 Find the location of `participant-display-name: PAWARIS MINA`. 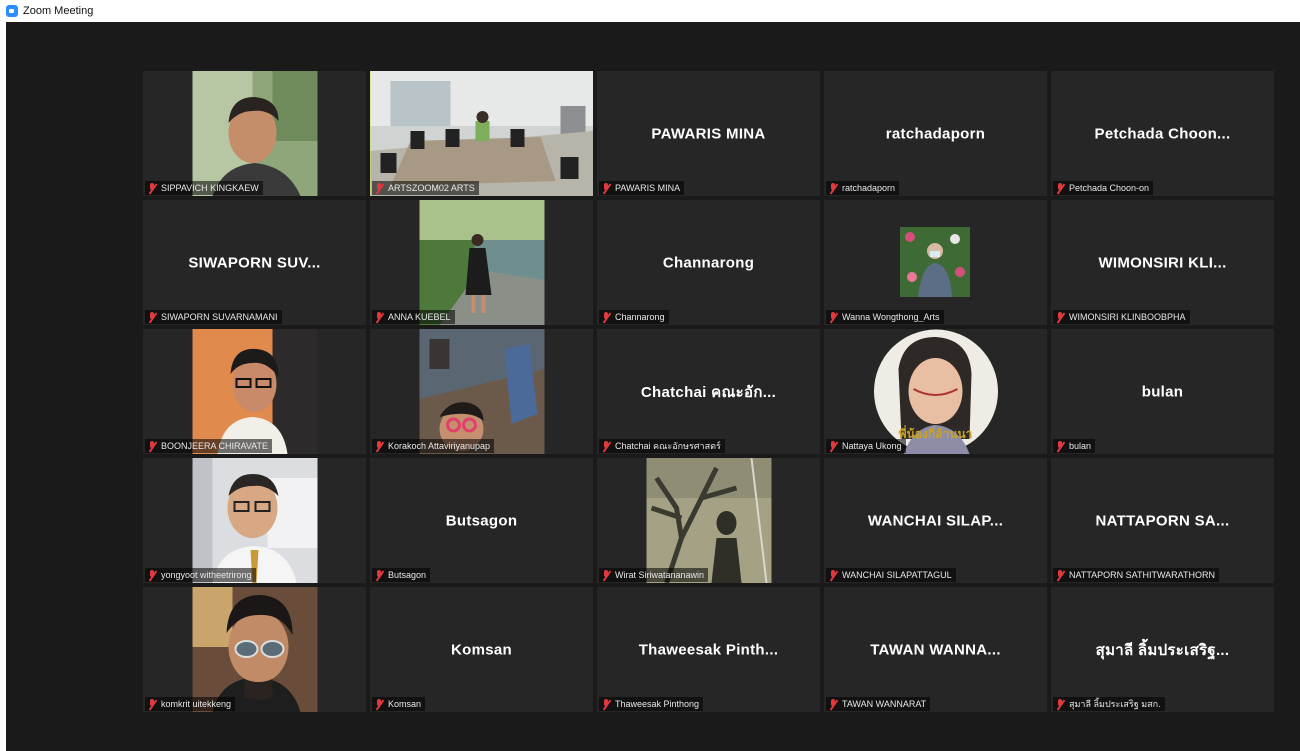

participant-display-name: PAWARIS MINA is located at coordinates (708, 133).